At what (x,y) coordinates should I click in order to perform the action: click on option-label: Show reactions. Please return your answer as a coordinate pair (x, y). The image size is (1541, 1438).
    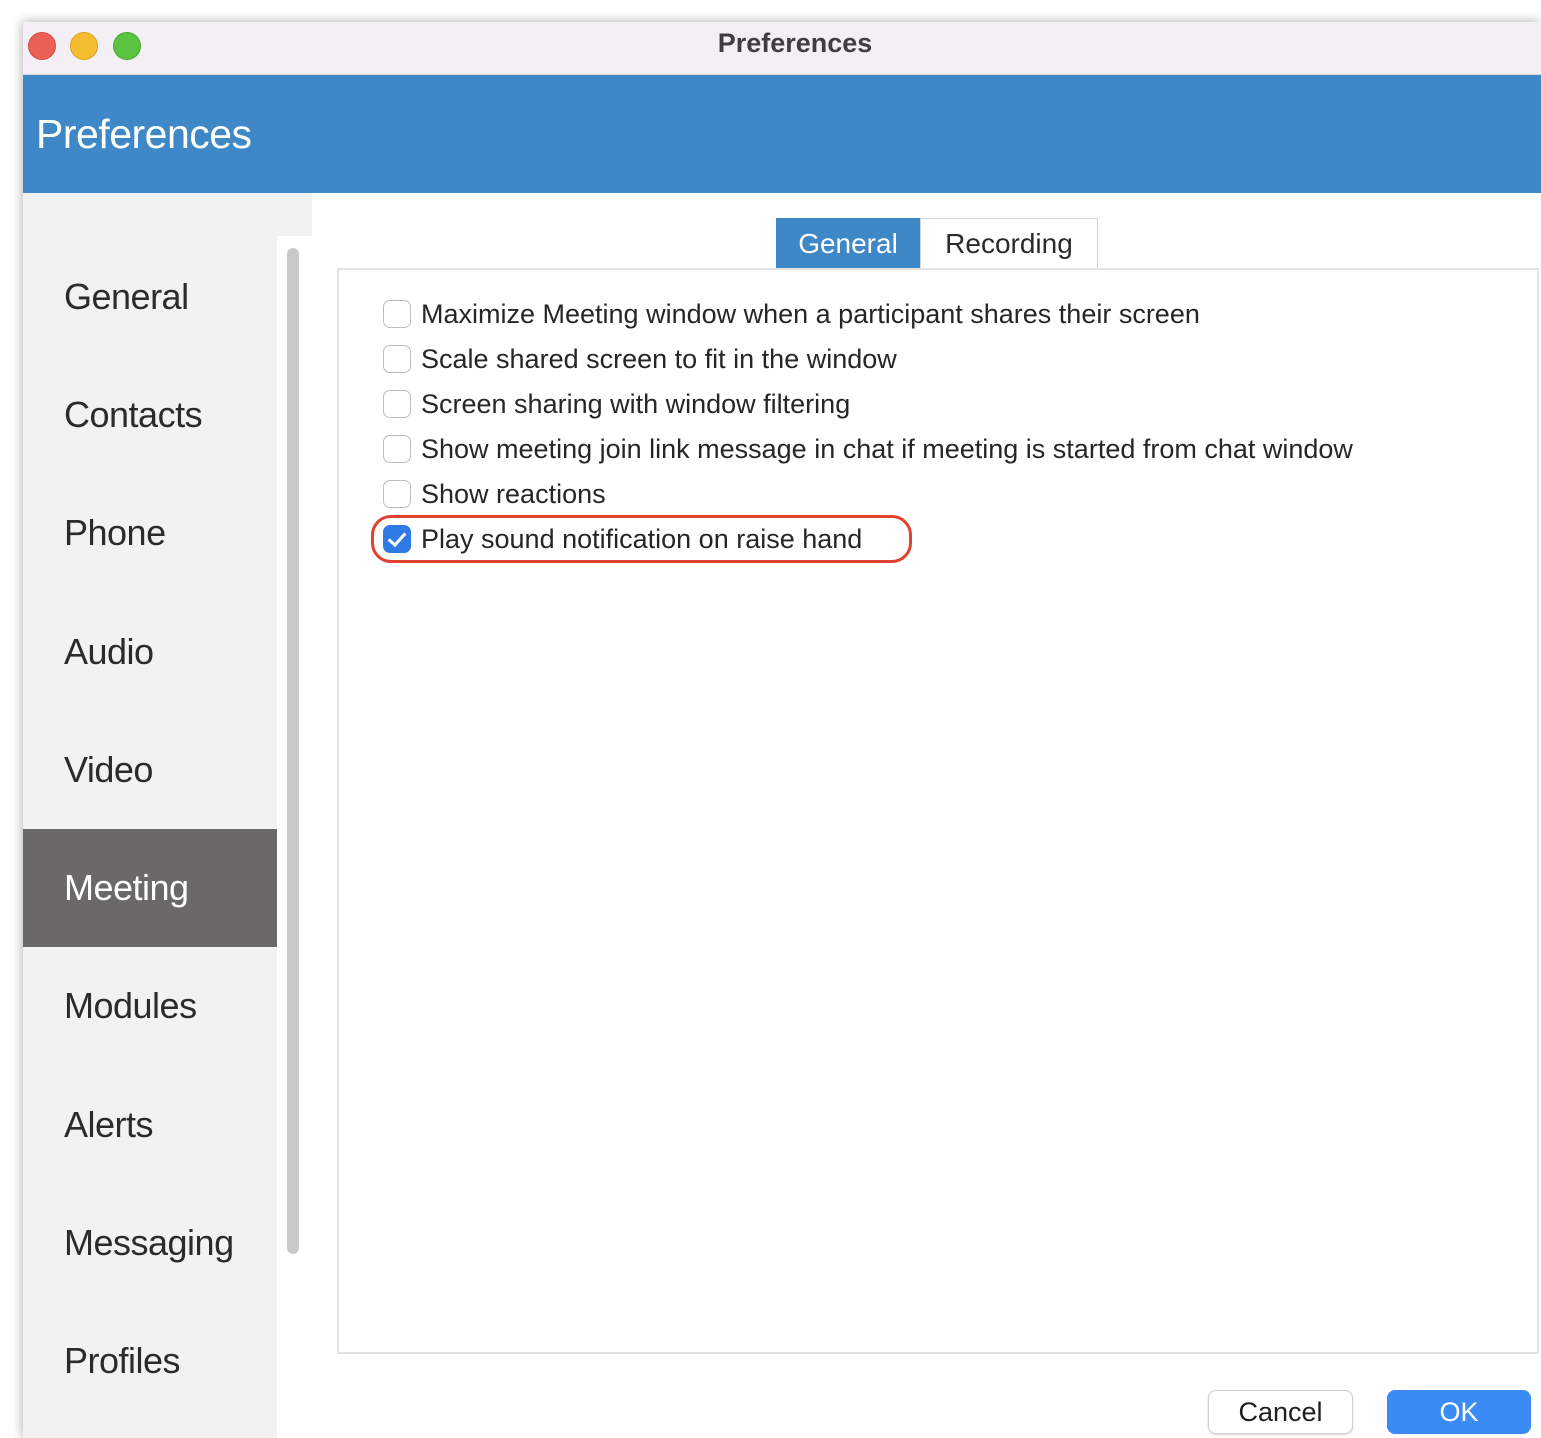
    Looking at the image, I should click on (513, 493).